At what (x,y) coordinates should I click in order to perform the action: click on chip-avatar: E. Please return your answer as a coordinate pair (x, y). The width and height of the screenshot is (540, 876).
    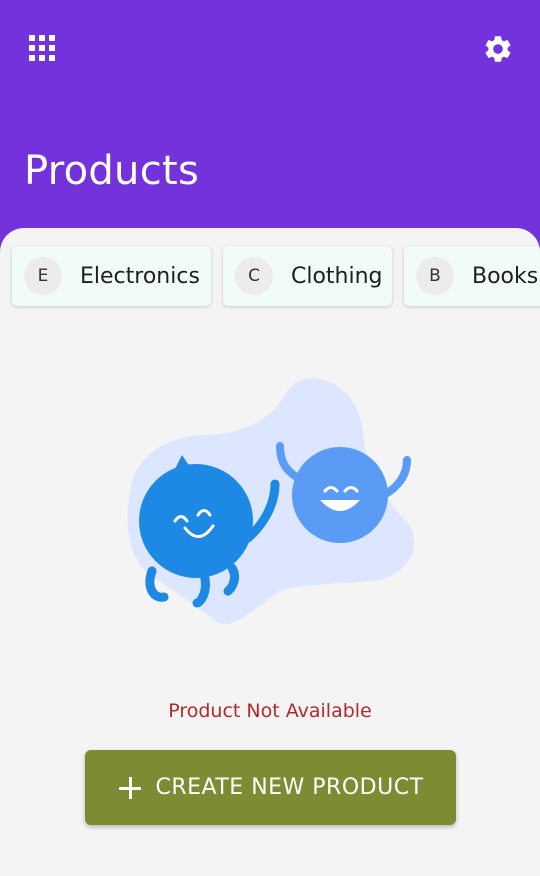
    Looking at the image, I should click on (43, 276).